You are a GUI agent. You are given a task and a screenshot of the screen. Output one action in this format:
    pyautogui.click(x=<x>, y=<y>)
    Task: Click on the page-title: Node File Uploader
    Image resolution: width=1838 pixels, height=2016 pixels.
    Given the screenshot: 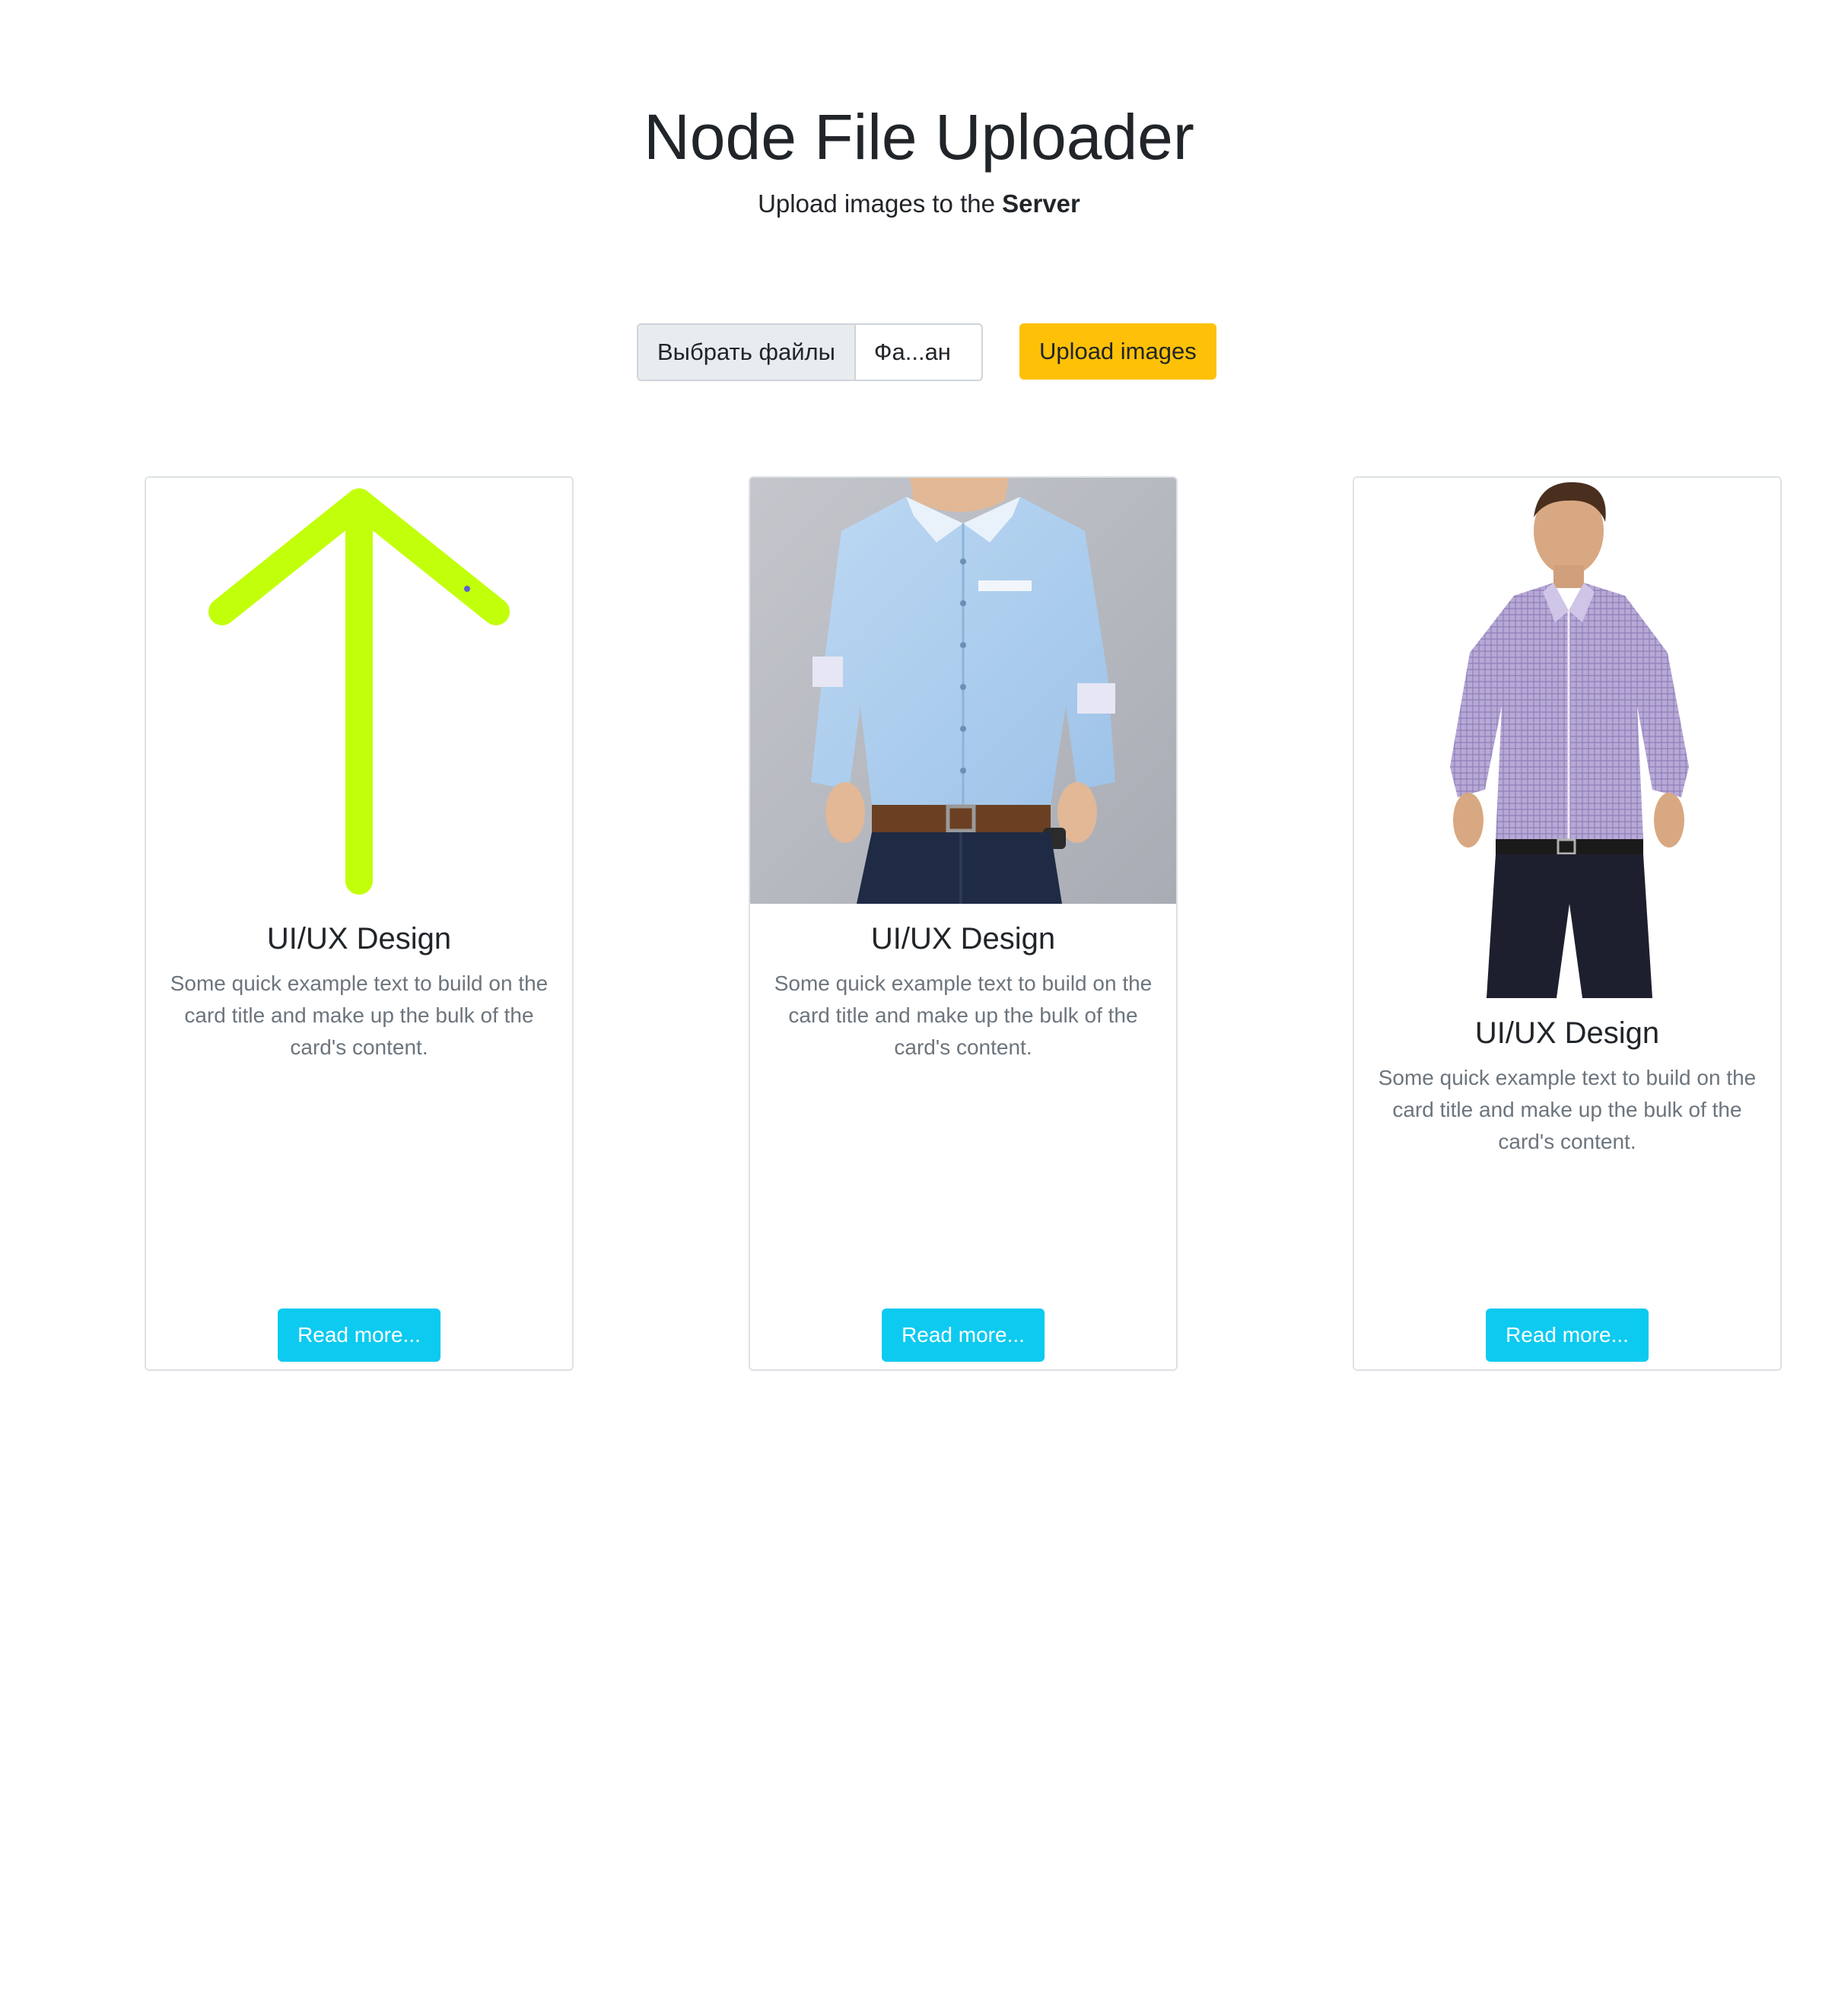 What is the action you would take?
    pyautogui.click(x=919, y=137)
    